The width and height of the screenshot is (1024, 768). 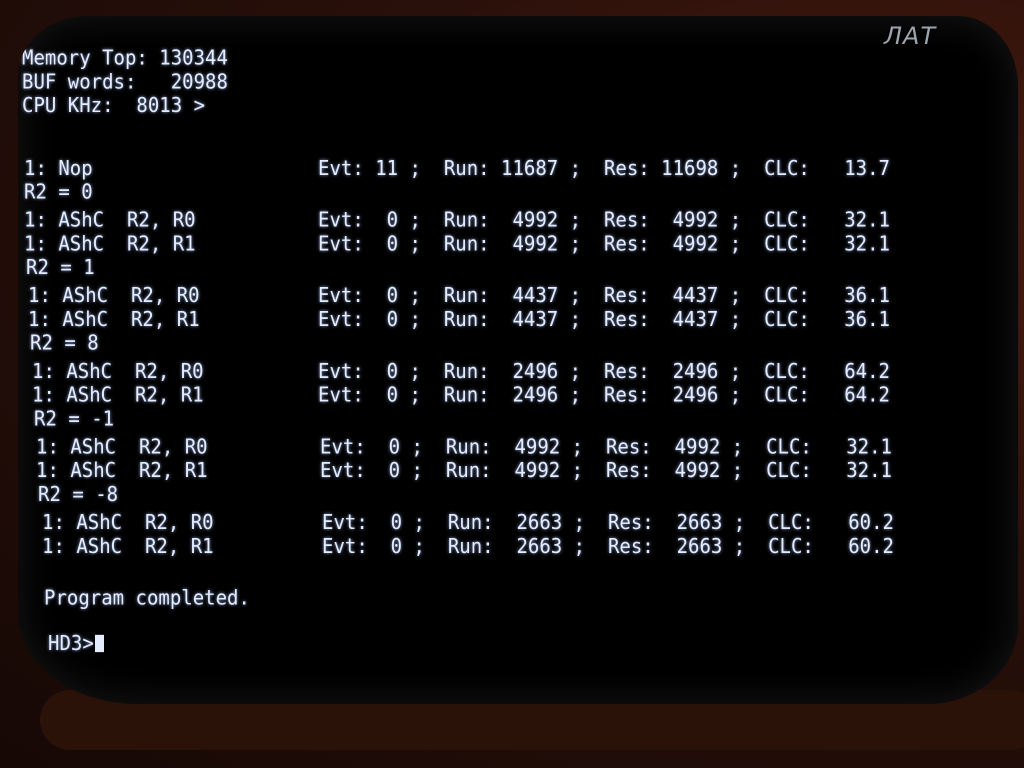 I want to click on register-label: R2 = 0, so click(x=58, y=192).